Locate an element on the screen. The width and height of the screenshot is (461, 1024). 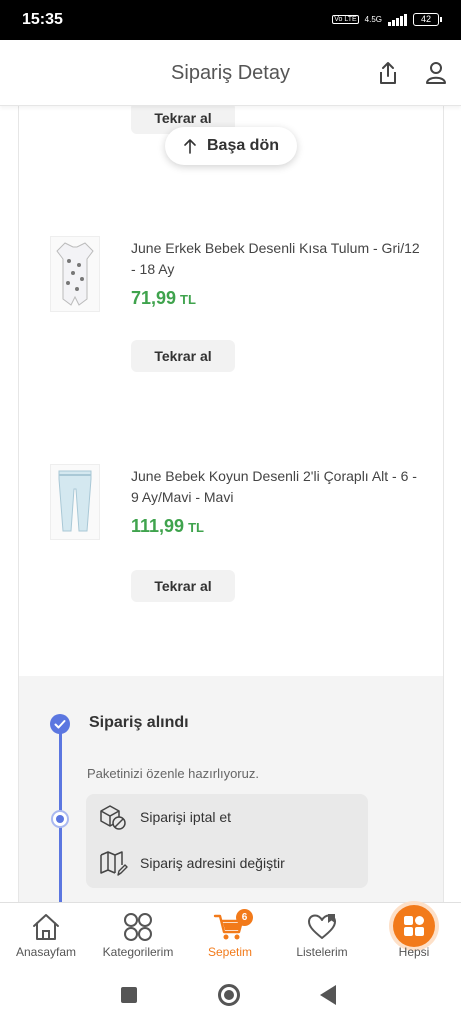
cancel-order-label: Siparişi iptal et is located at coordinates (186, 817).